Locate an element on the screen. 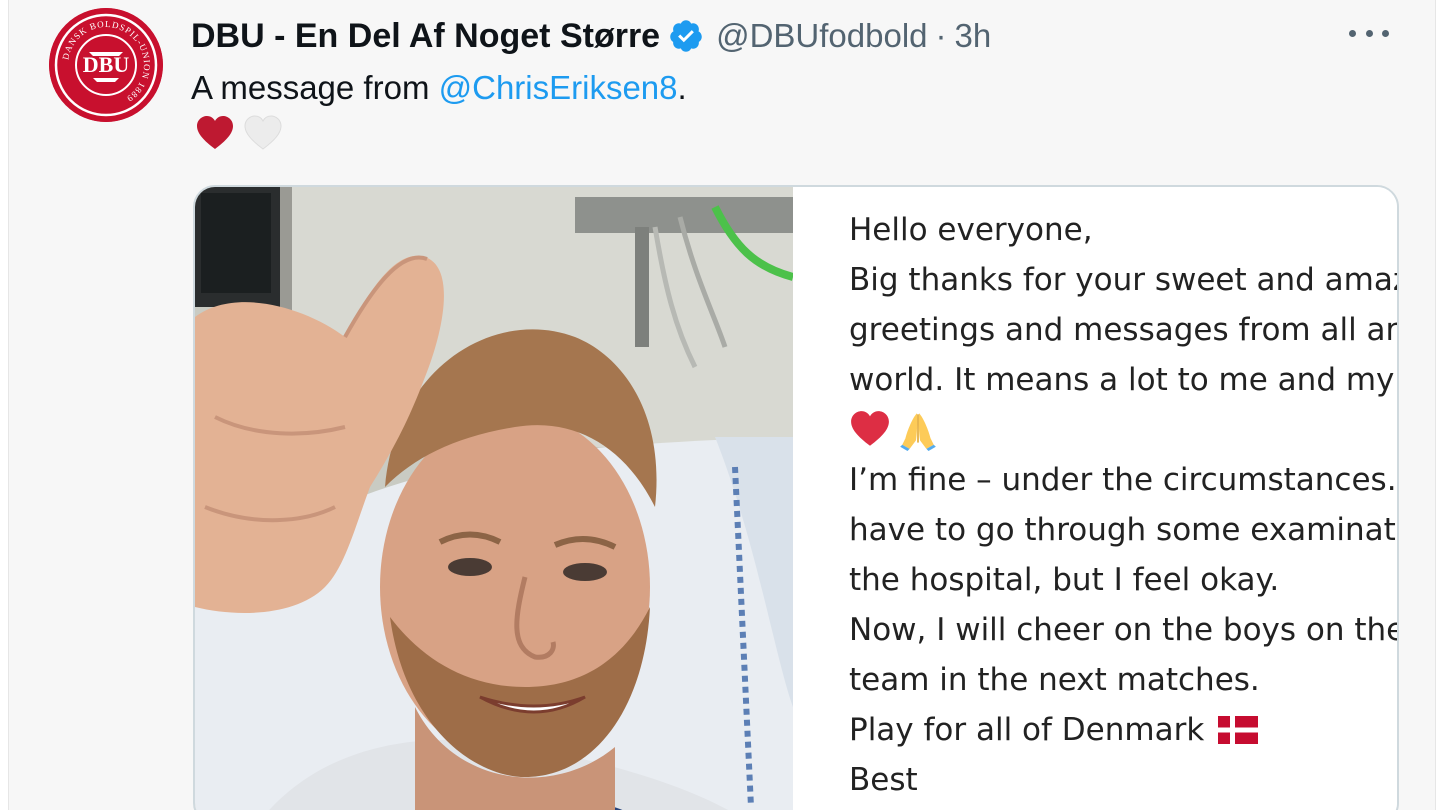 This screenshot has width=1440, height=810. note-line: world. It means a lot to me and my is located at coordinates (1122, 380).